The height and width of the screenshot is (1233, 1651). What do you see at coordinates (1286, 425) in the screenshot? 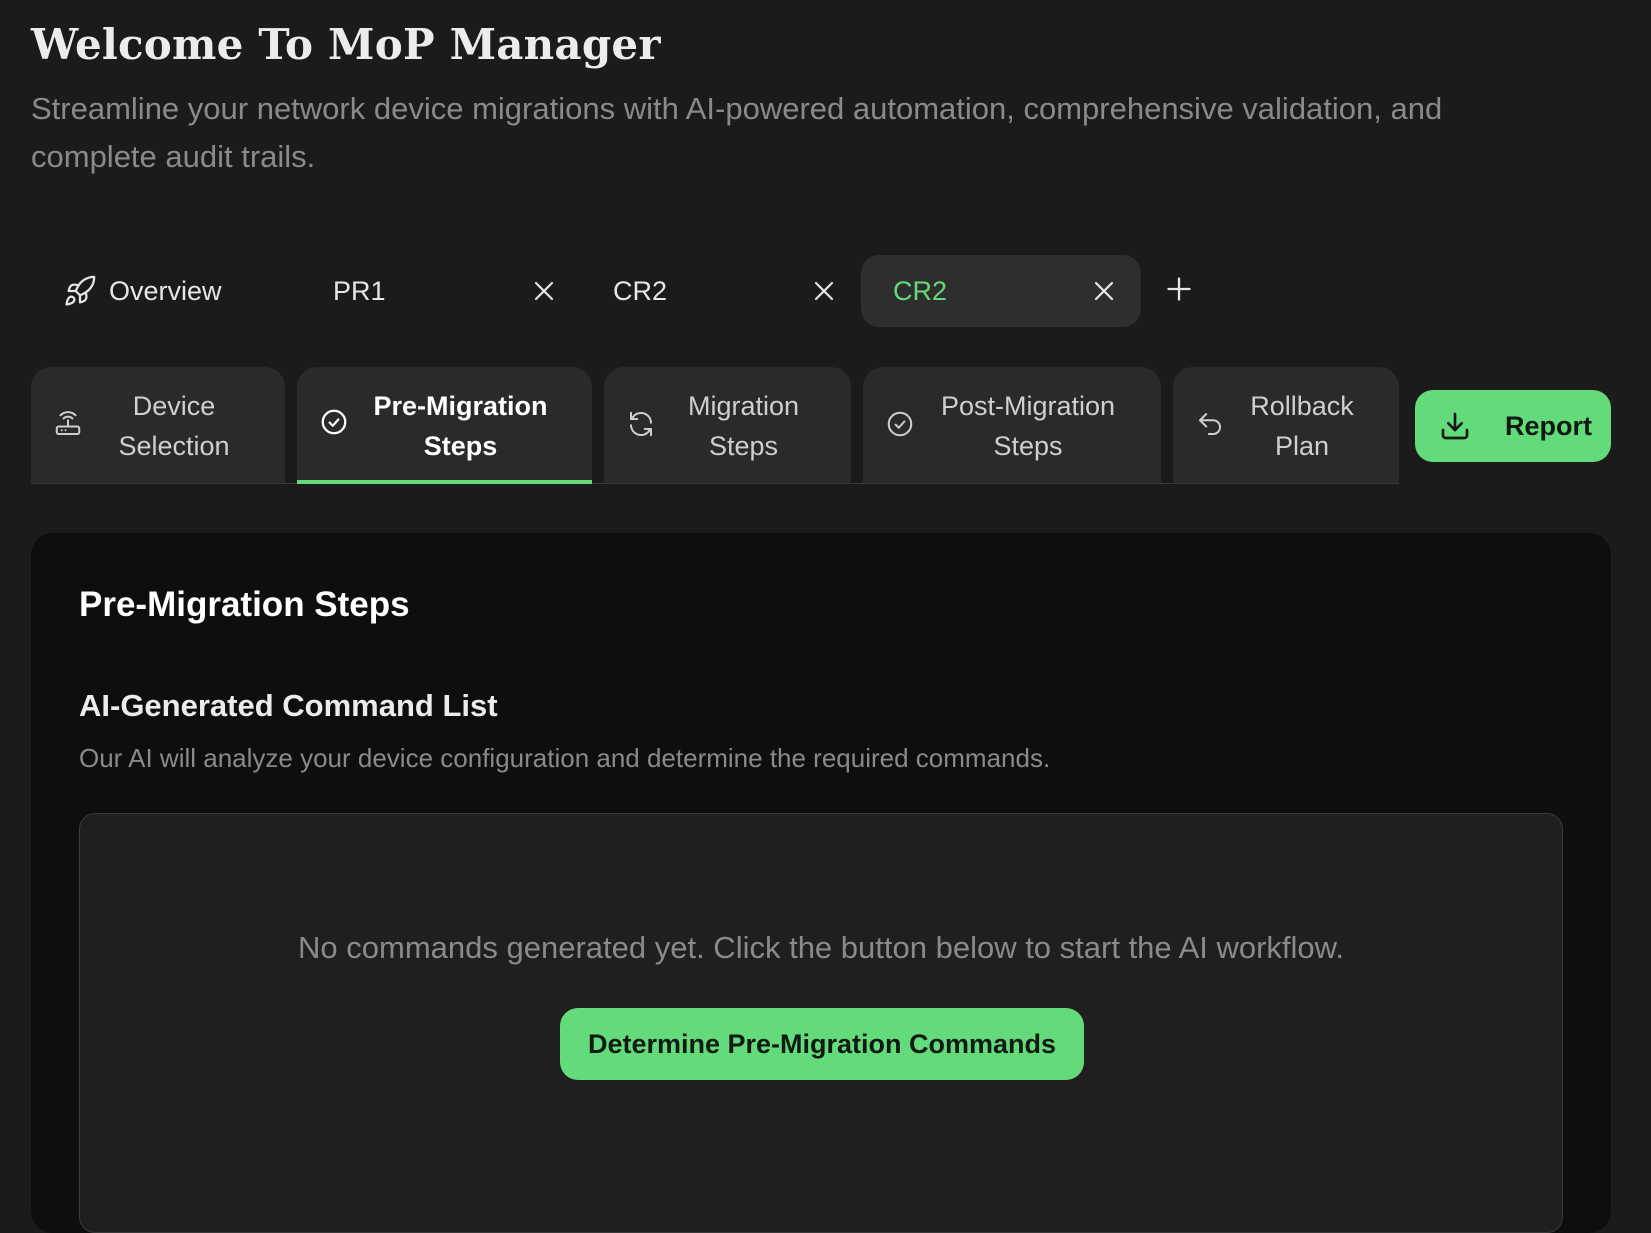
I see `tab-rollback-plan: Rollback Plan` at bounding box center [1286, 425].